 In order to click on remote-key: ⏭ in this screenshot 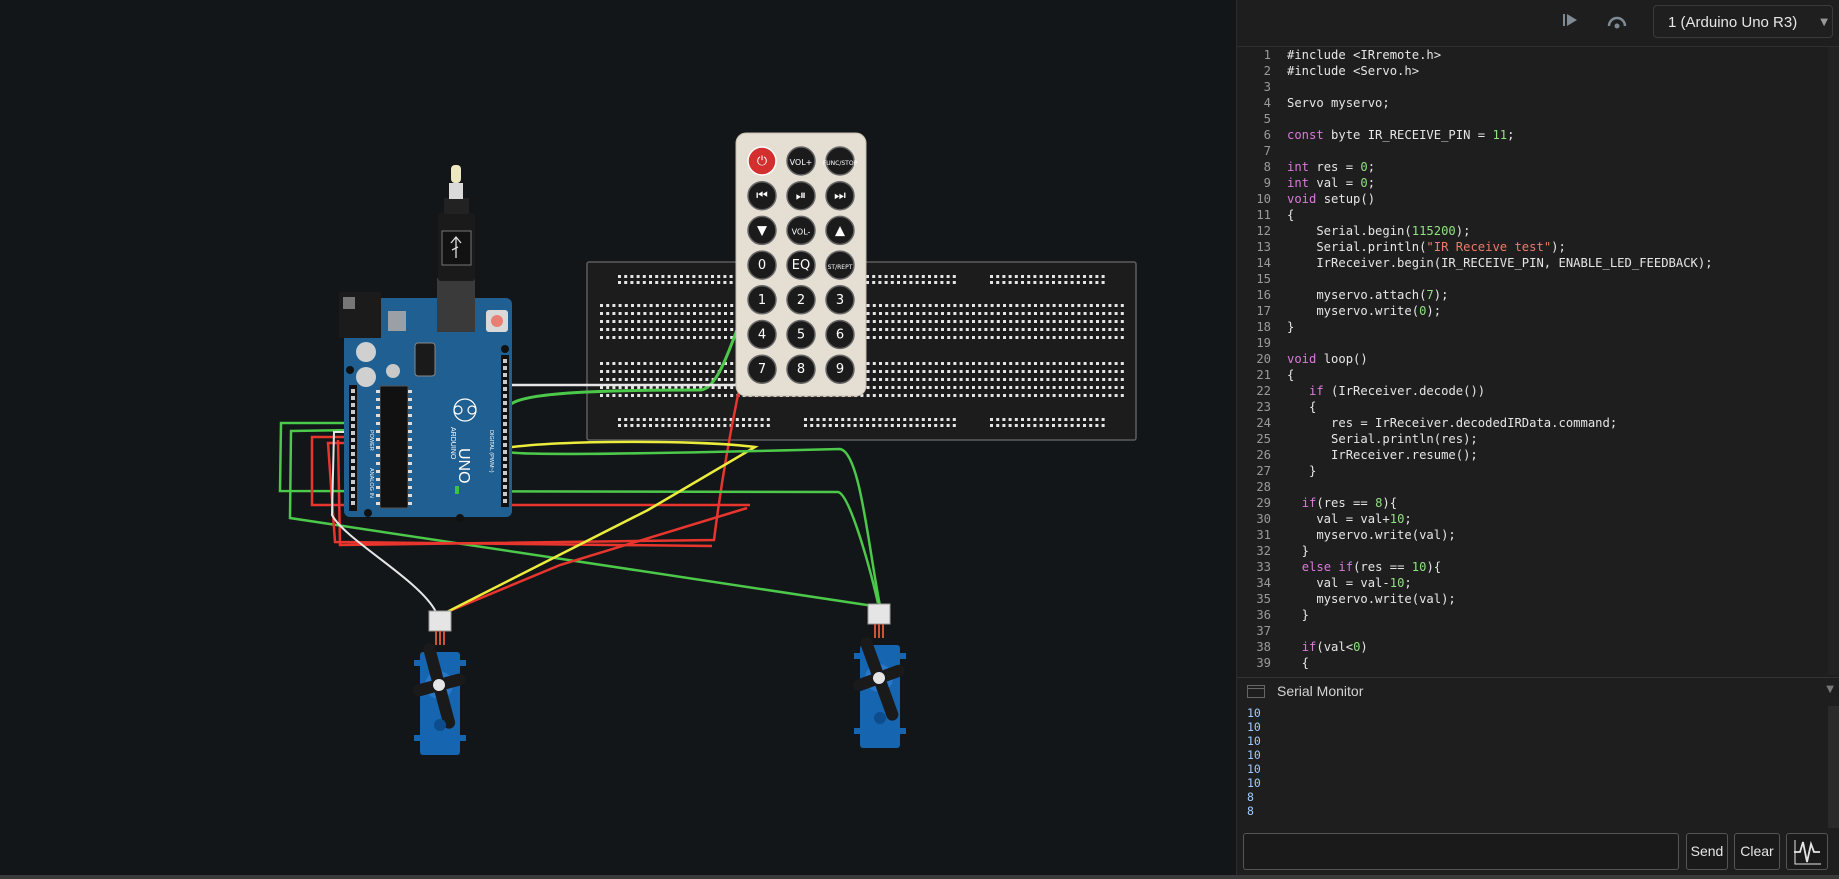, I will do `click(840, 195)`.